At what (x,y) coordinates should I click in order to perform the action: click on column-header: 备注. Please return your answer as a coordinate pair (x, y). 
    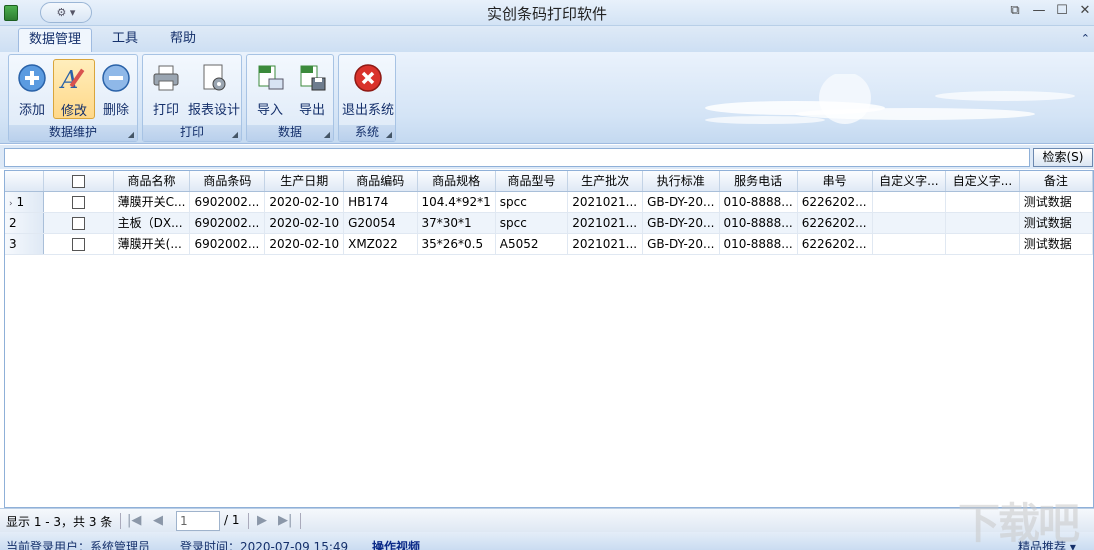
    Looking at the image, I should click on (1056, 181).